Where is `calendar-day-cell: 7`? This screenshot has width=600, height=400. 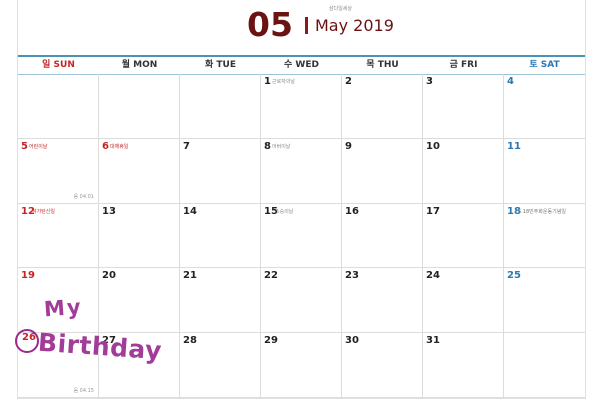 calendar-day-cell: 7 is located at coordinates (220, 171).